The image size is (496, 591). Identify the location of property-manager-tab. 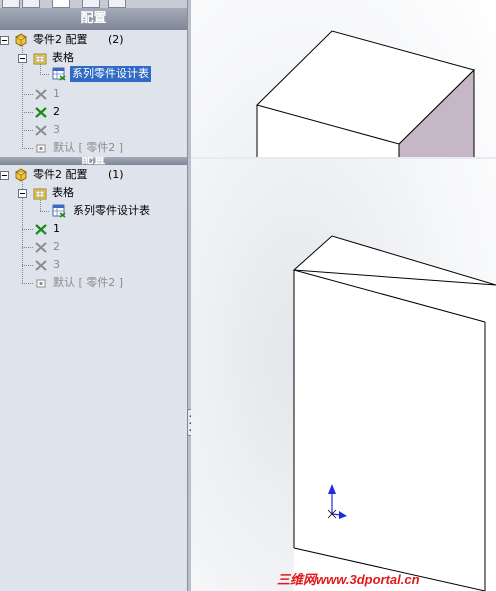
(31, 4).